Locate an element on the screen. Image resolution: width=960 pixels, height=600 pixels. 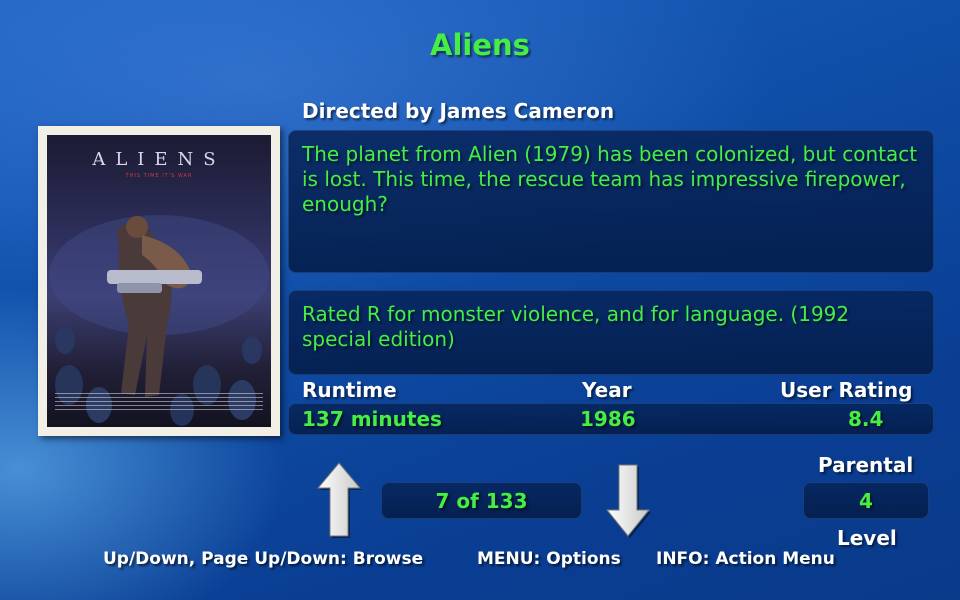
up-arrow-icon is located at coordinates (339, 500).